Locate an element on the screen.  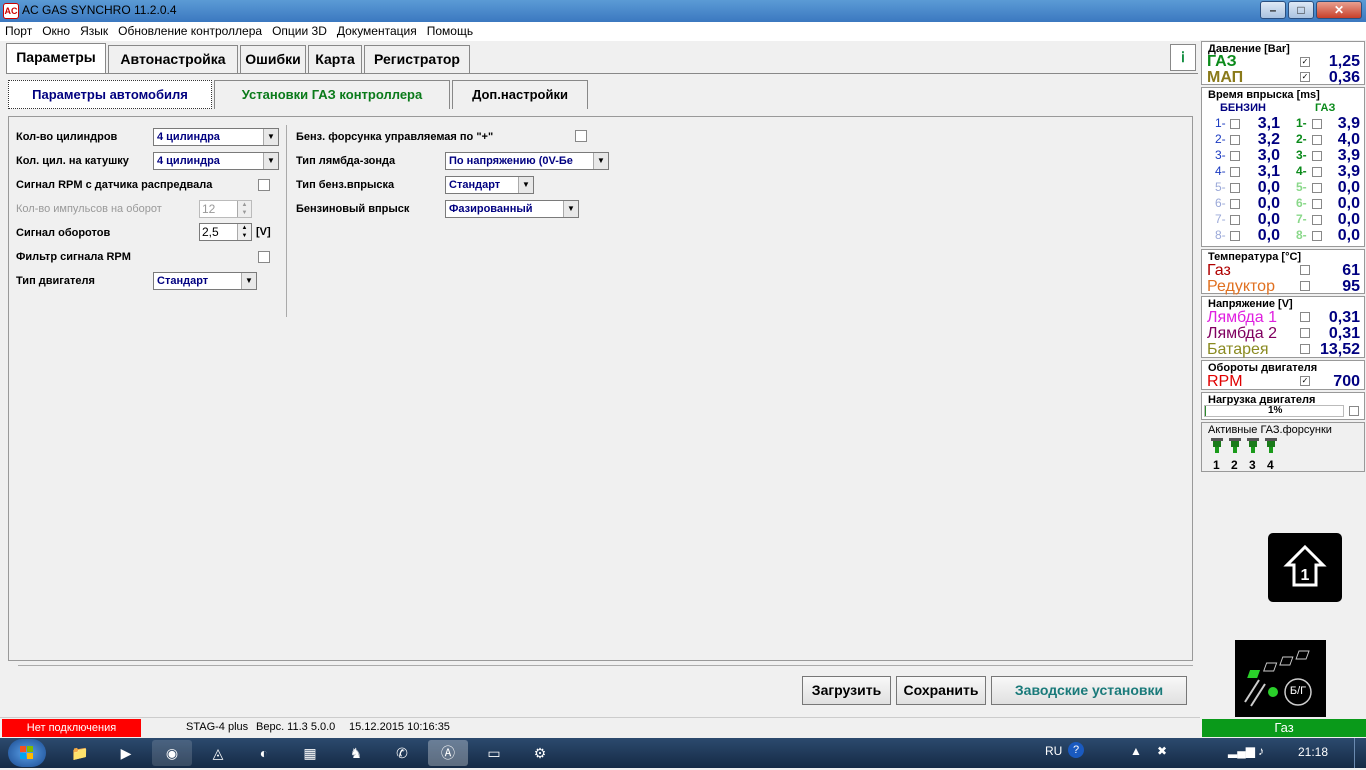
petrol-inj-value: Фазированный is located at coordinates (491, 209).